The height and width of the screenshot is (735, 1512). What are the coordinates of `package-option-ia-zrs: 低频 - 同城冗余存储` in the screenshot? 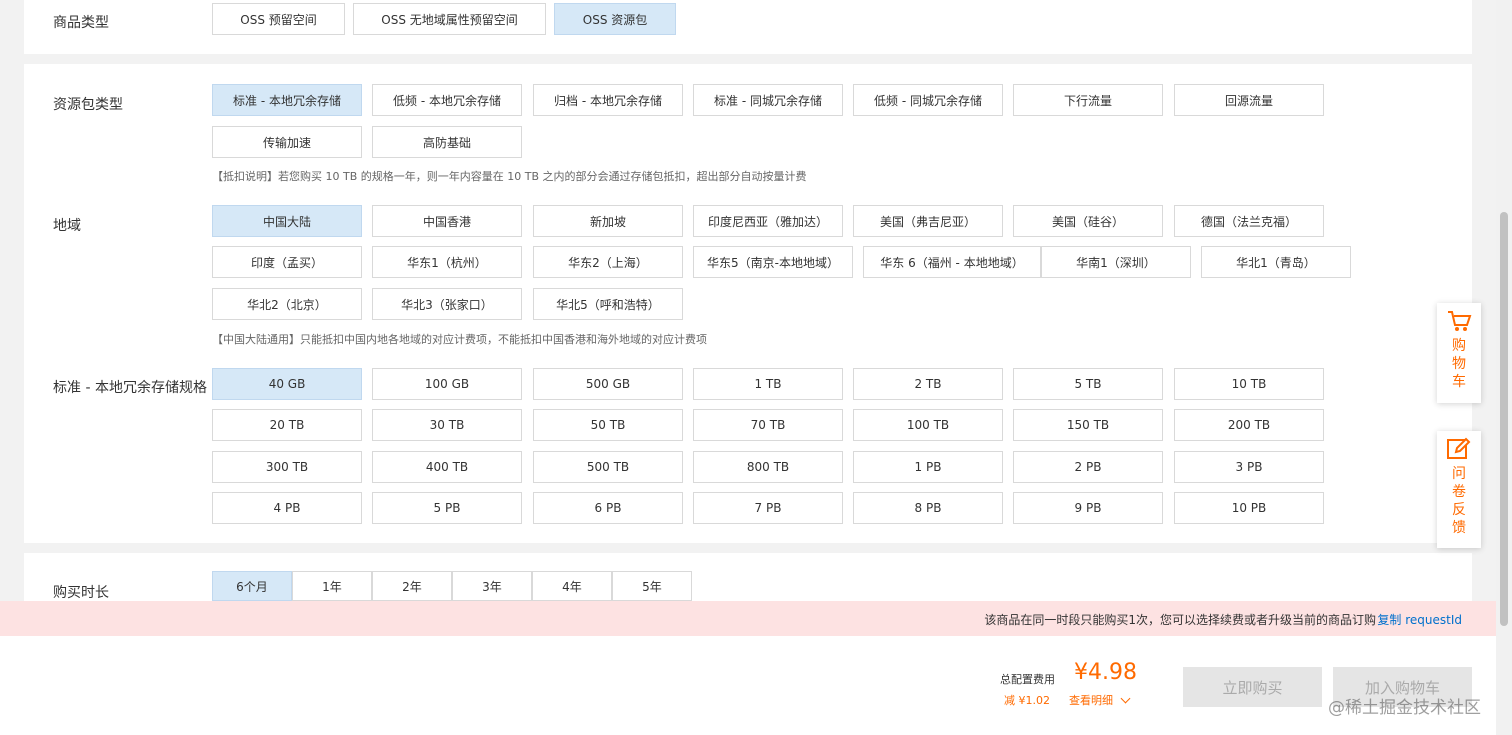 It's located at (928, 100).